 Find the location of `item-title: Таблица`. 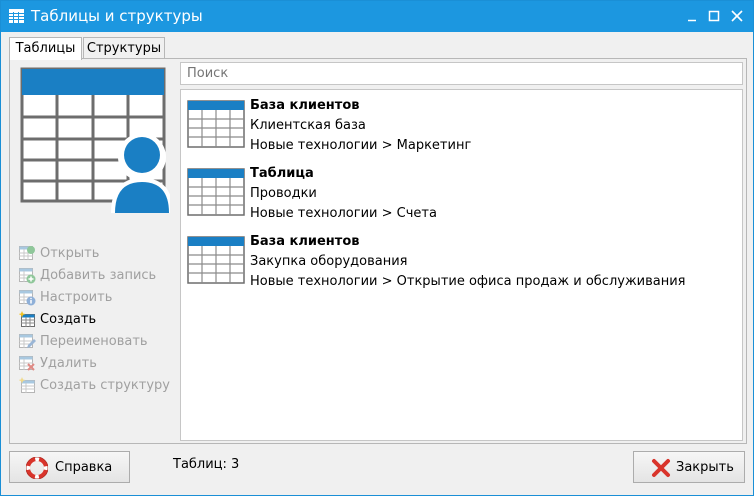

item-title: Таблица is located at coordinates (282, 173).